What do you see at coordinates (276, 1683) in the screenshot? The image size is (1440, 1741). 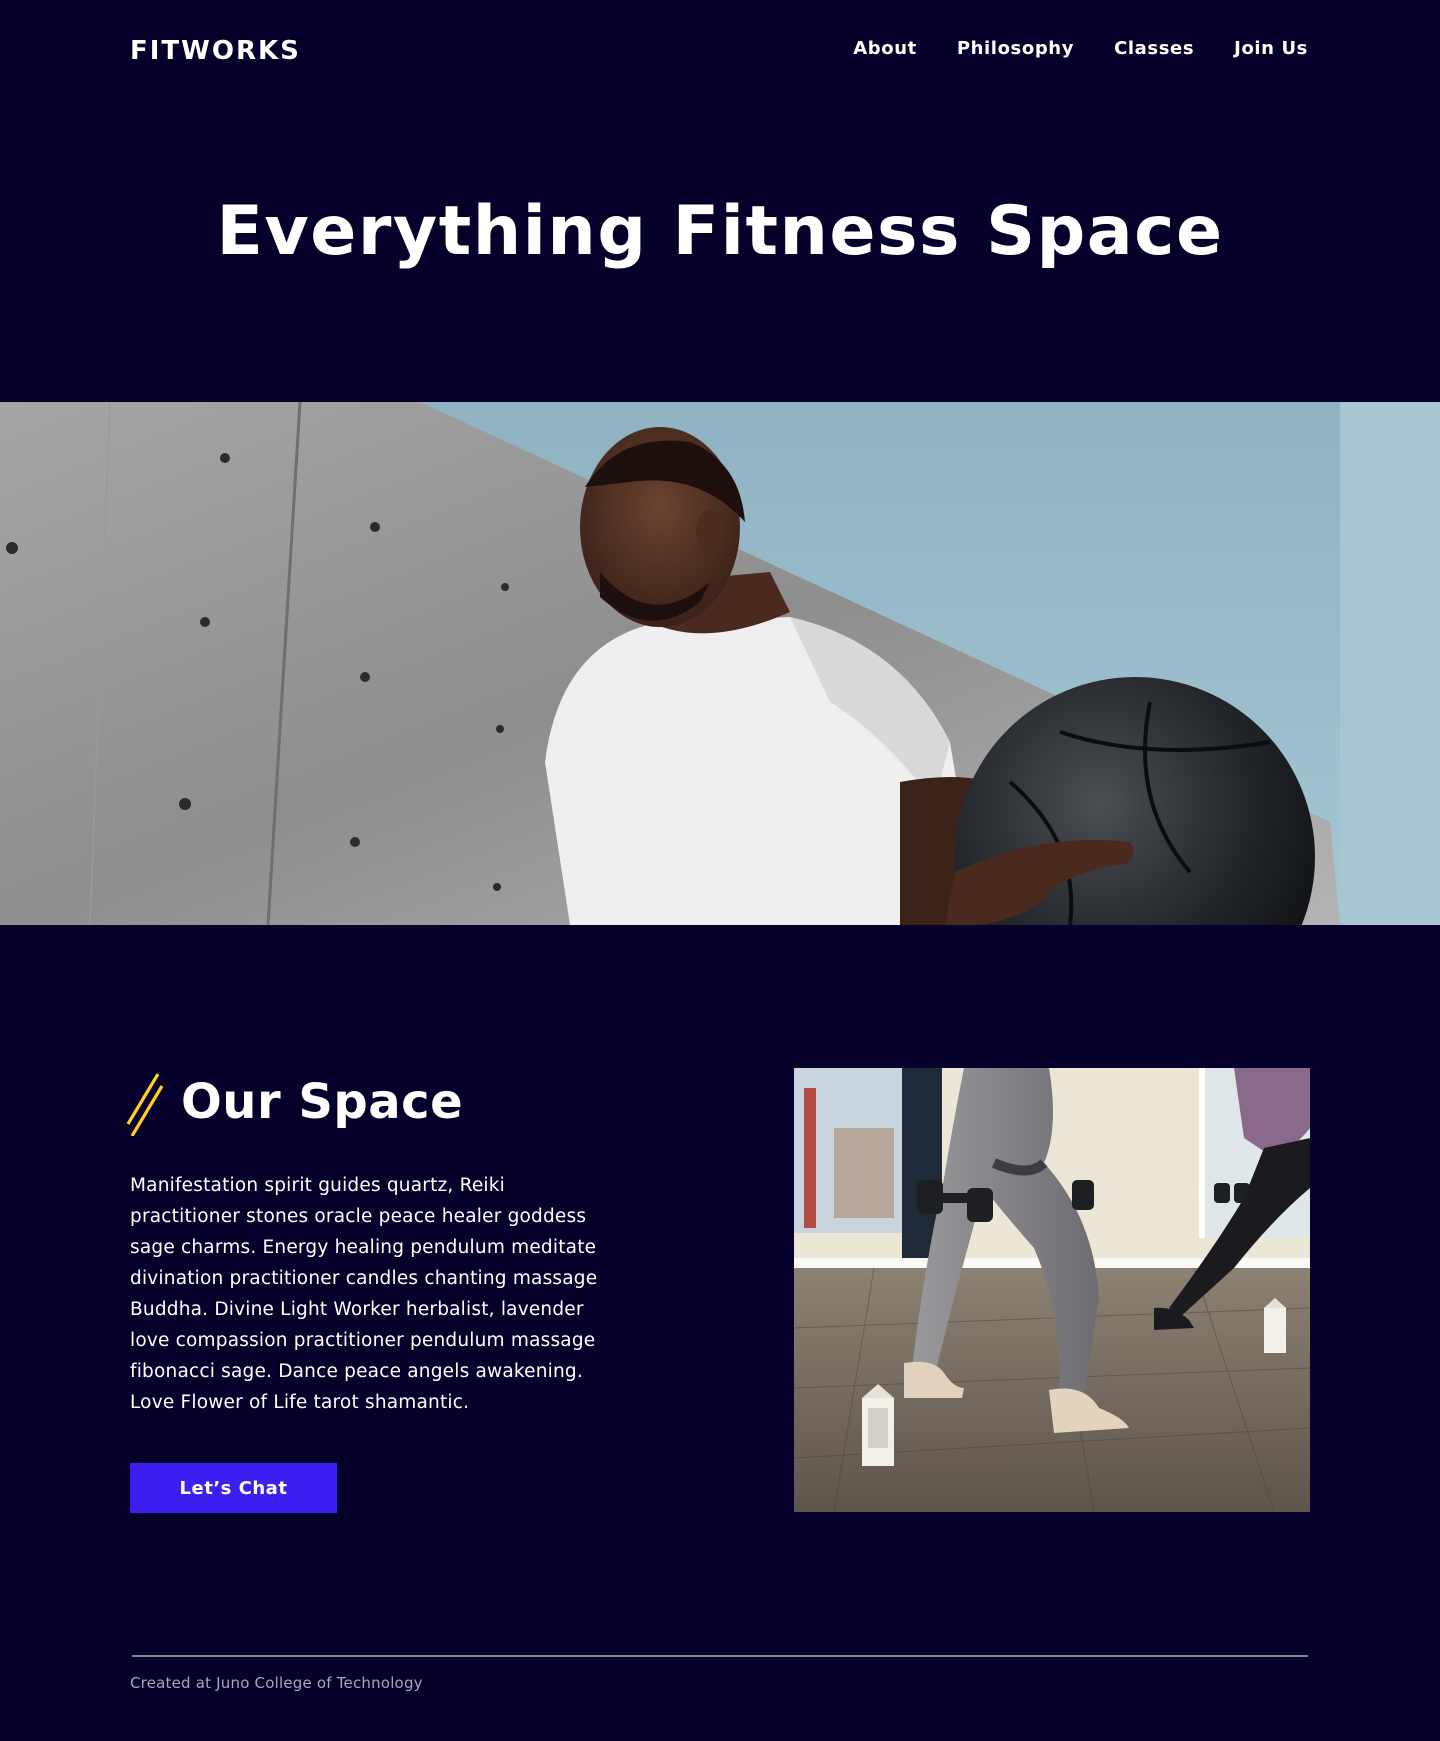 I see `footer-credit: Created at Juno College of Technology` at bounding box center [276, 1683].